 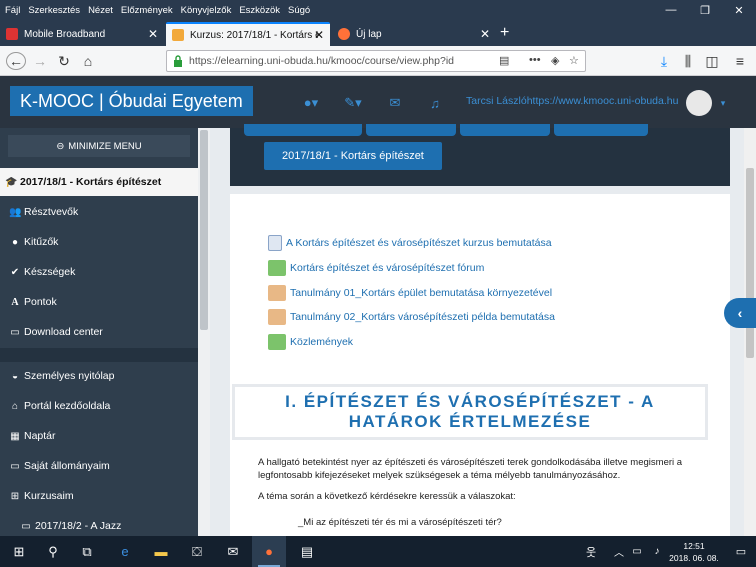 I want to click on notifications-bell-icon: ♫, so click(x=435, y=103).